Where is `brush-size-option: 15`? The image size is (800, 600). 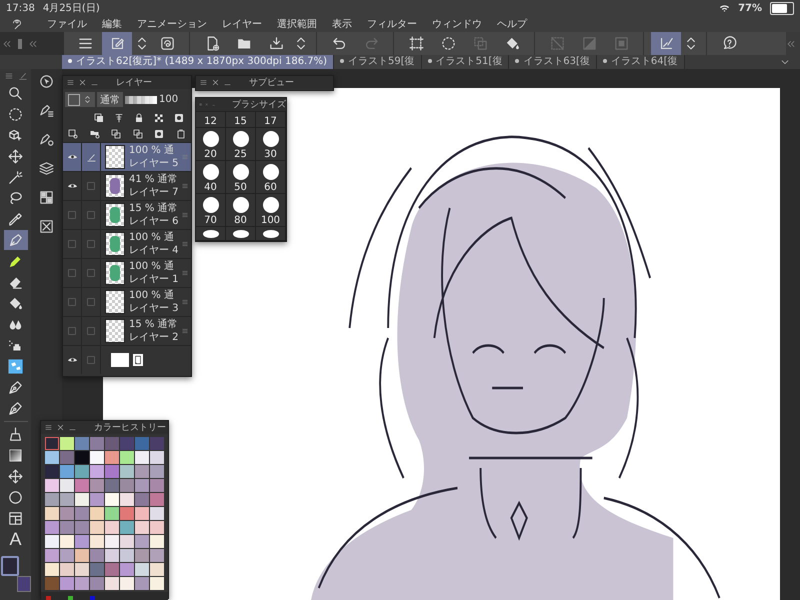 brush-size-option: 15 is located at coordinates (241, 120).